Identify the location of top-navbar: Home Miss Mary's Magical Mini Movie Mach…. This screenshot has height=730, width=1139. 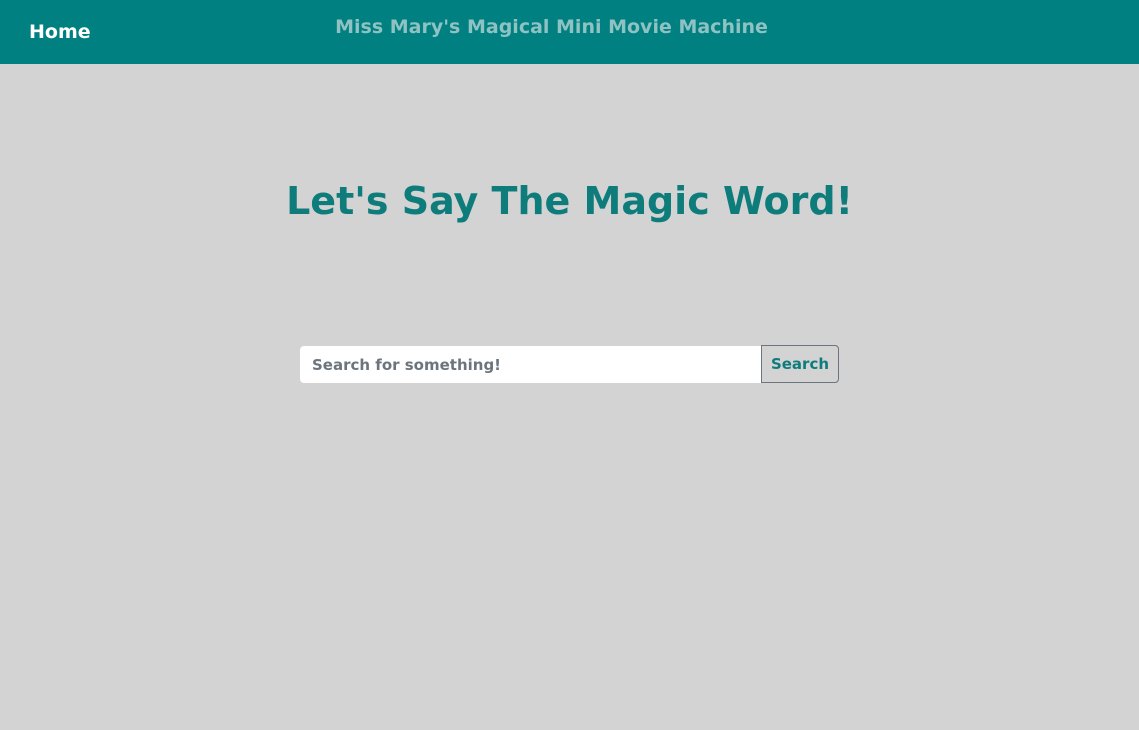
(569, 32).